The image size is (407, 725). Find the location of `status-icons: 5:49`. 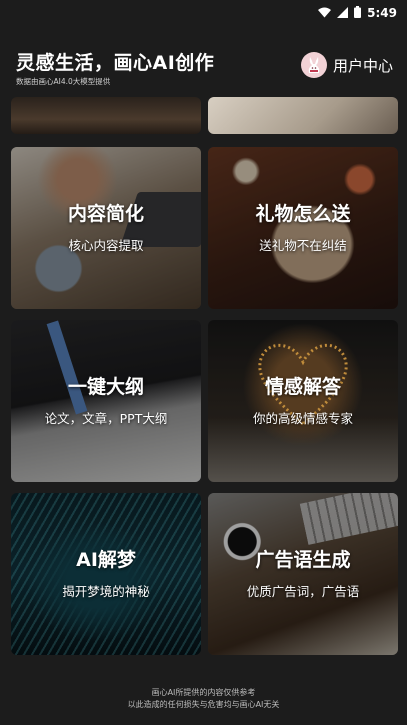

status-icons: 5:49 is located at coordinates (357, 12).